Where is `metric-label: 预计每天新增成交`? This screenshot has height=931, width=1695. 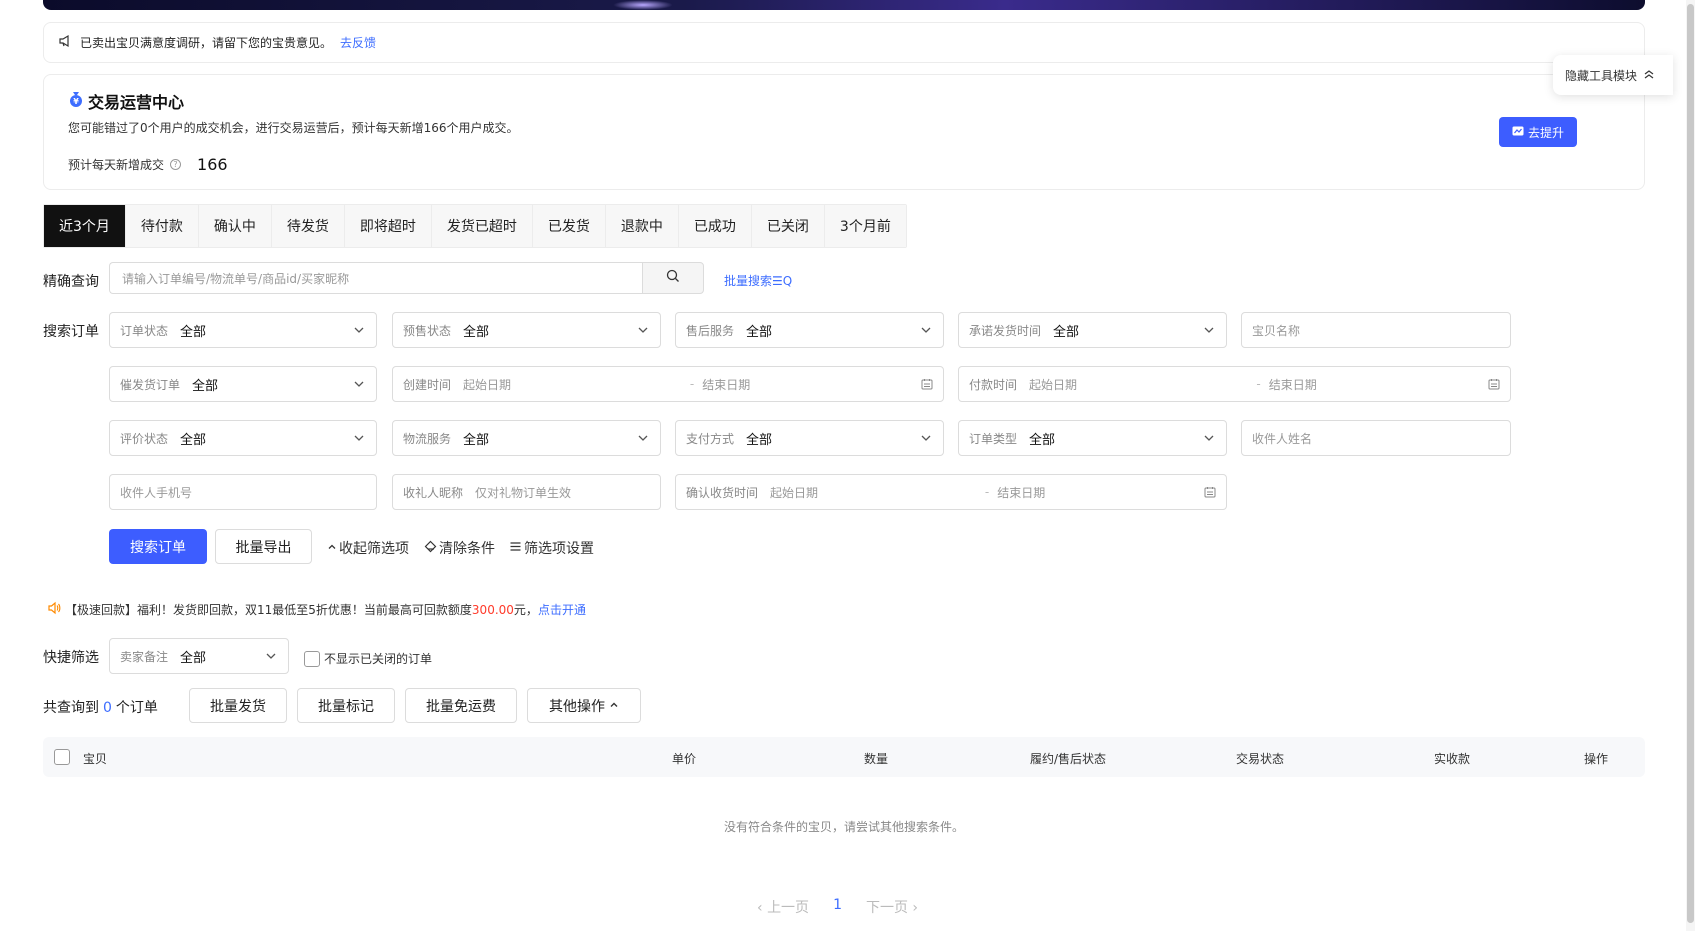
metric-label: 预计每天新增成交 is located at coordinates (116, 165).